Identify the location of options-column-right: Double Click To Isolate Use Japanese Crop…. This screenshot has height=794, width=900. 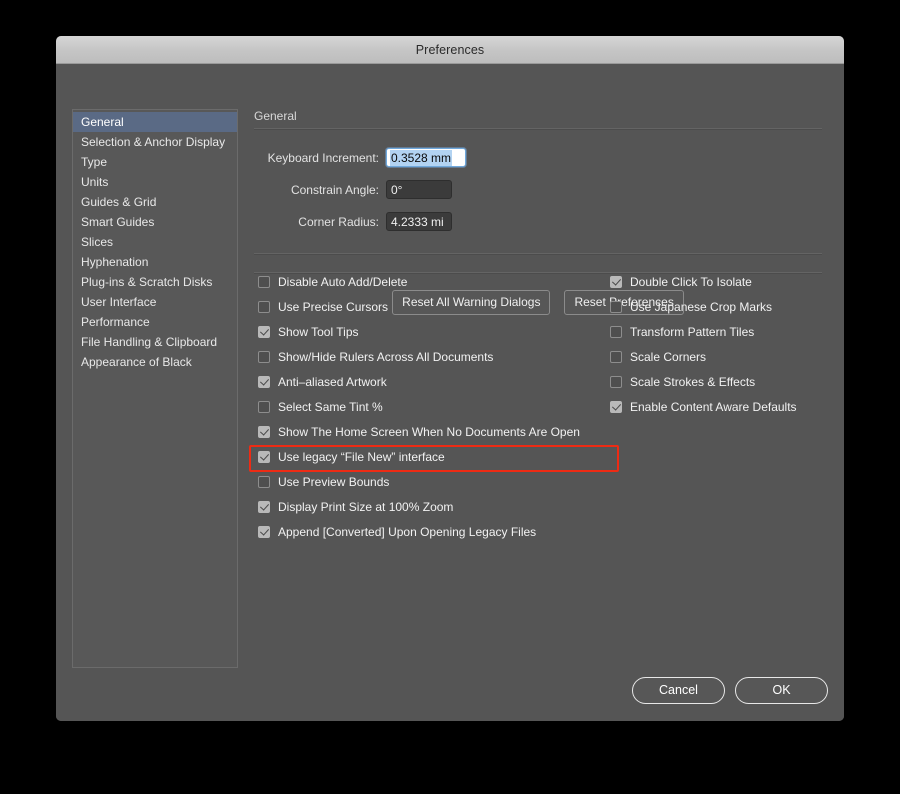
(717, 344).